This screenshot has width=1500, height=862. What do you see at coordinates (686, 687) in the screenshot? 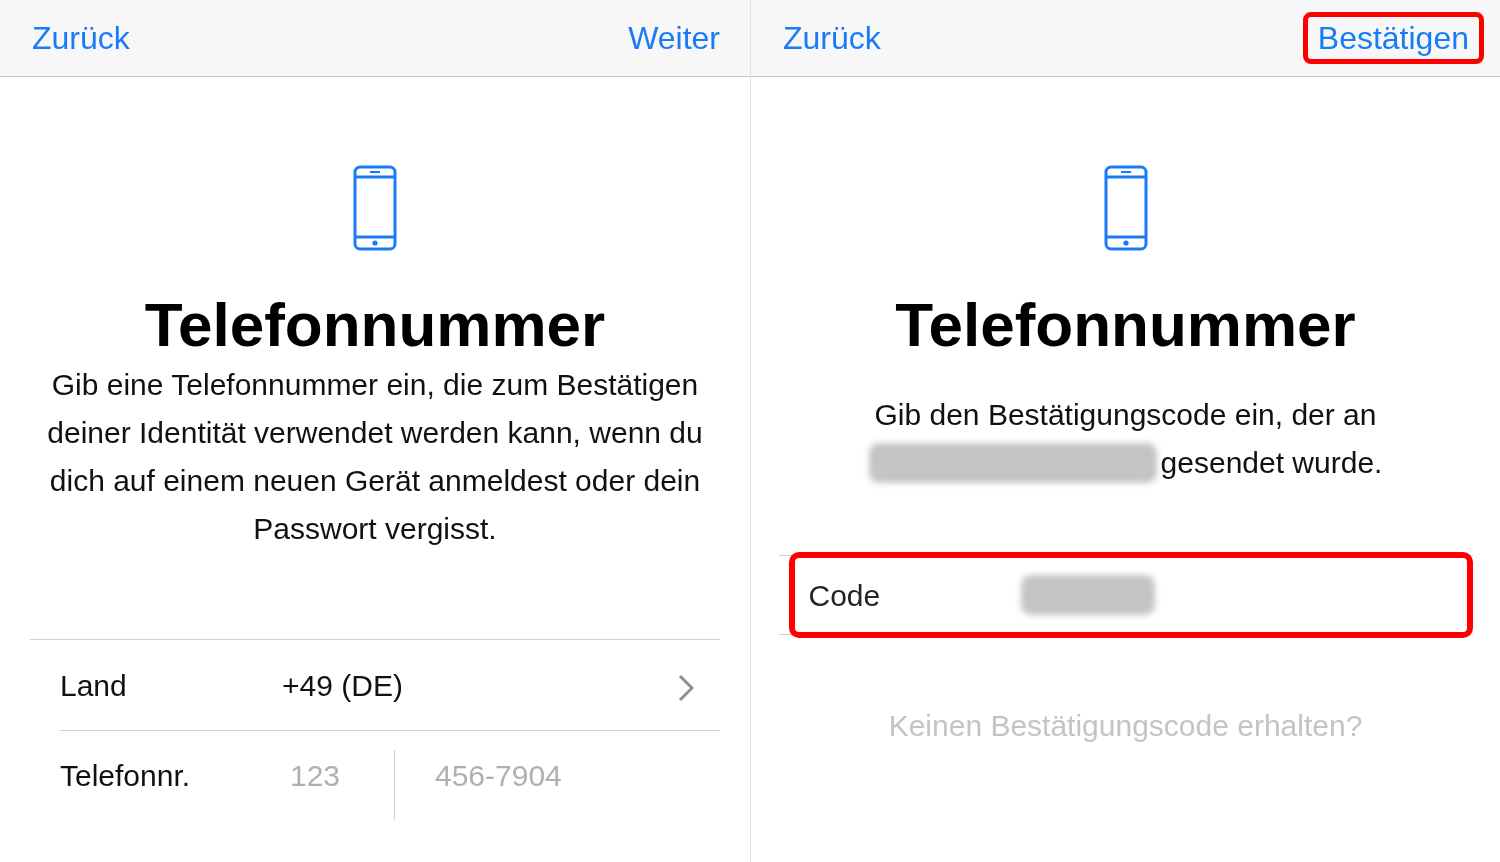
I see `chevron-icon` at bounding box center [686, 687].